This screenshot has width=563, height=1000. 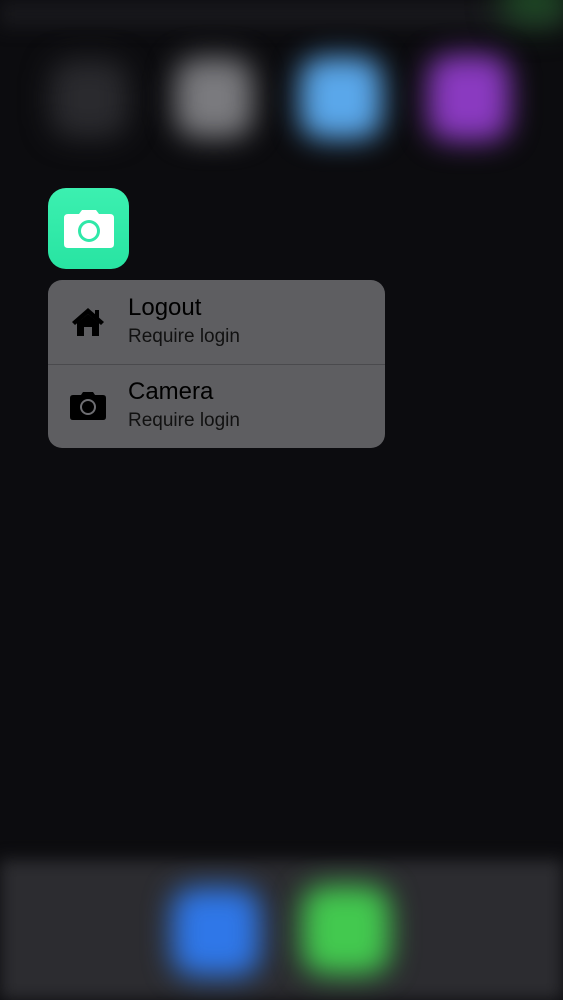 I want to click on quick-action-logout: Logout Require login, so click(x=216, y=322).